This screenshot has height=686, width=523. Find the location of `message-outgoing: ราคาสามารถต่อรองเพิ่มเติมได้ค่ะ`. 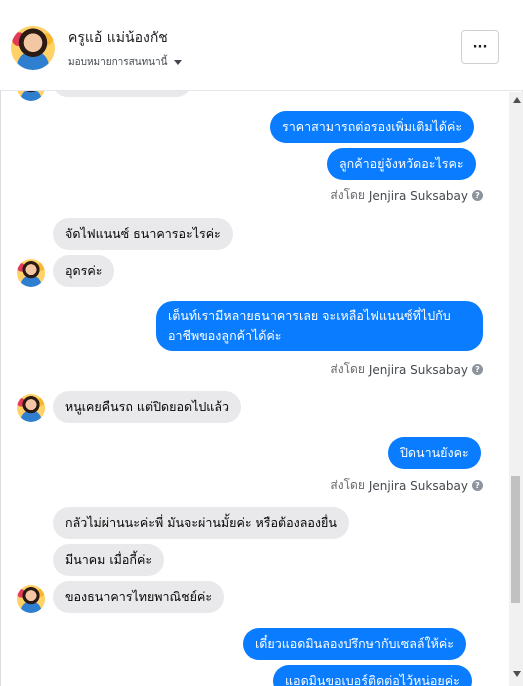

message-outgoing: ราคาสามารถต่อรองเพิ่มเติมได้ค่ะ is located at coordinates (372, 127).